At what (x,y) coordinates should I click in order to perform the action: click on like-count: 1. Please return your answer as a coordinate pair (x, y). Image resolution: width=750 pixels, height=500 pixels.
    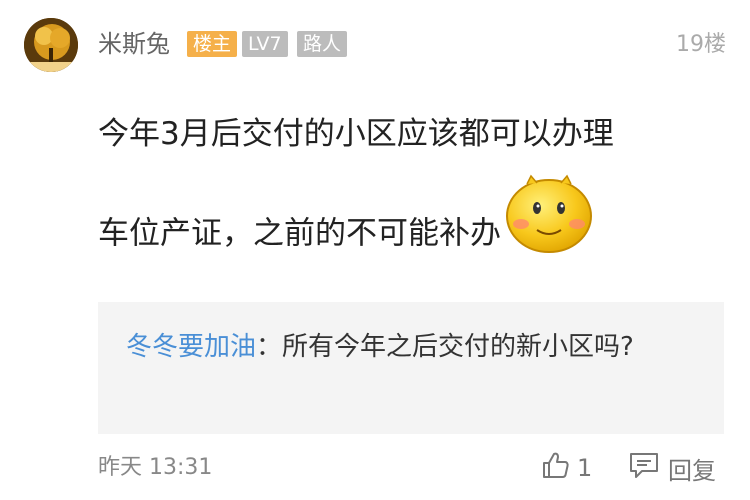
    Looking at the image, I should click on (585, 468).